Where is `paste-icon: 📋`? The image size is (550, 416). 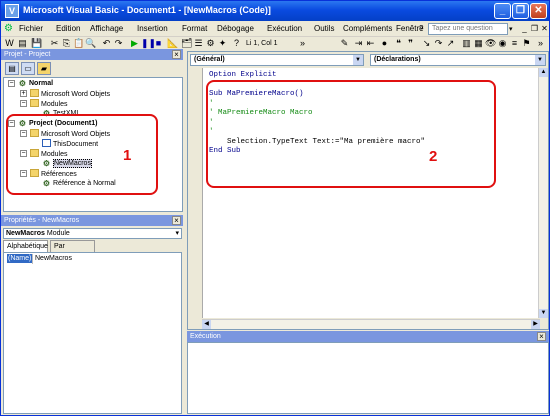 paste-icon: 📋 is located at coordinates (78, 43).